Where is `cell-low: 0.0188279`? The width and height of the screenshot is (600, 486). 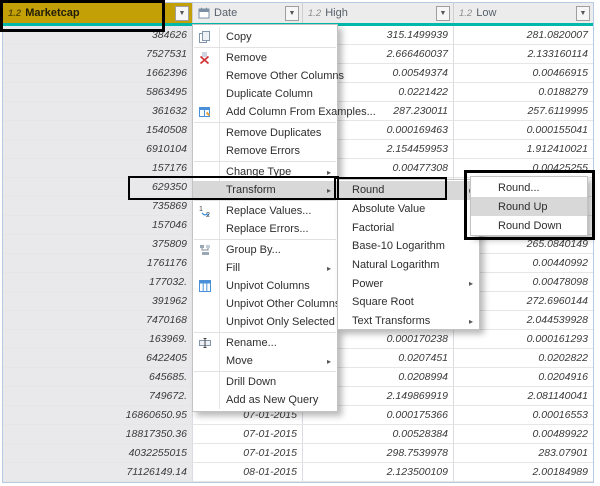
cell-low: 0.0188279 is located at coordinates (523, 92).